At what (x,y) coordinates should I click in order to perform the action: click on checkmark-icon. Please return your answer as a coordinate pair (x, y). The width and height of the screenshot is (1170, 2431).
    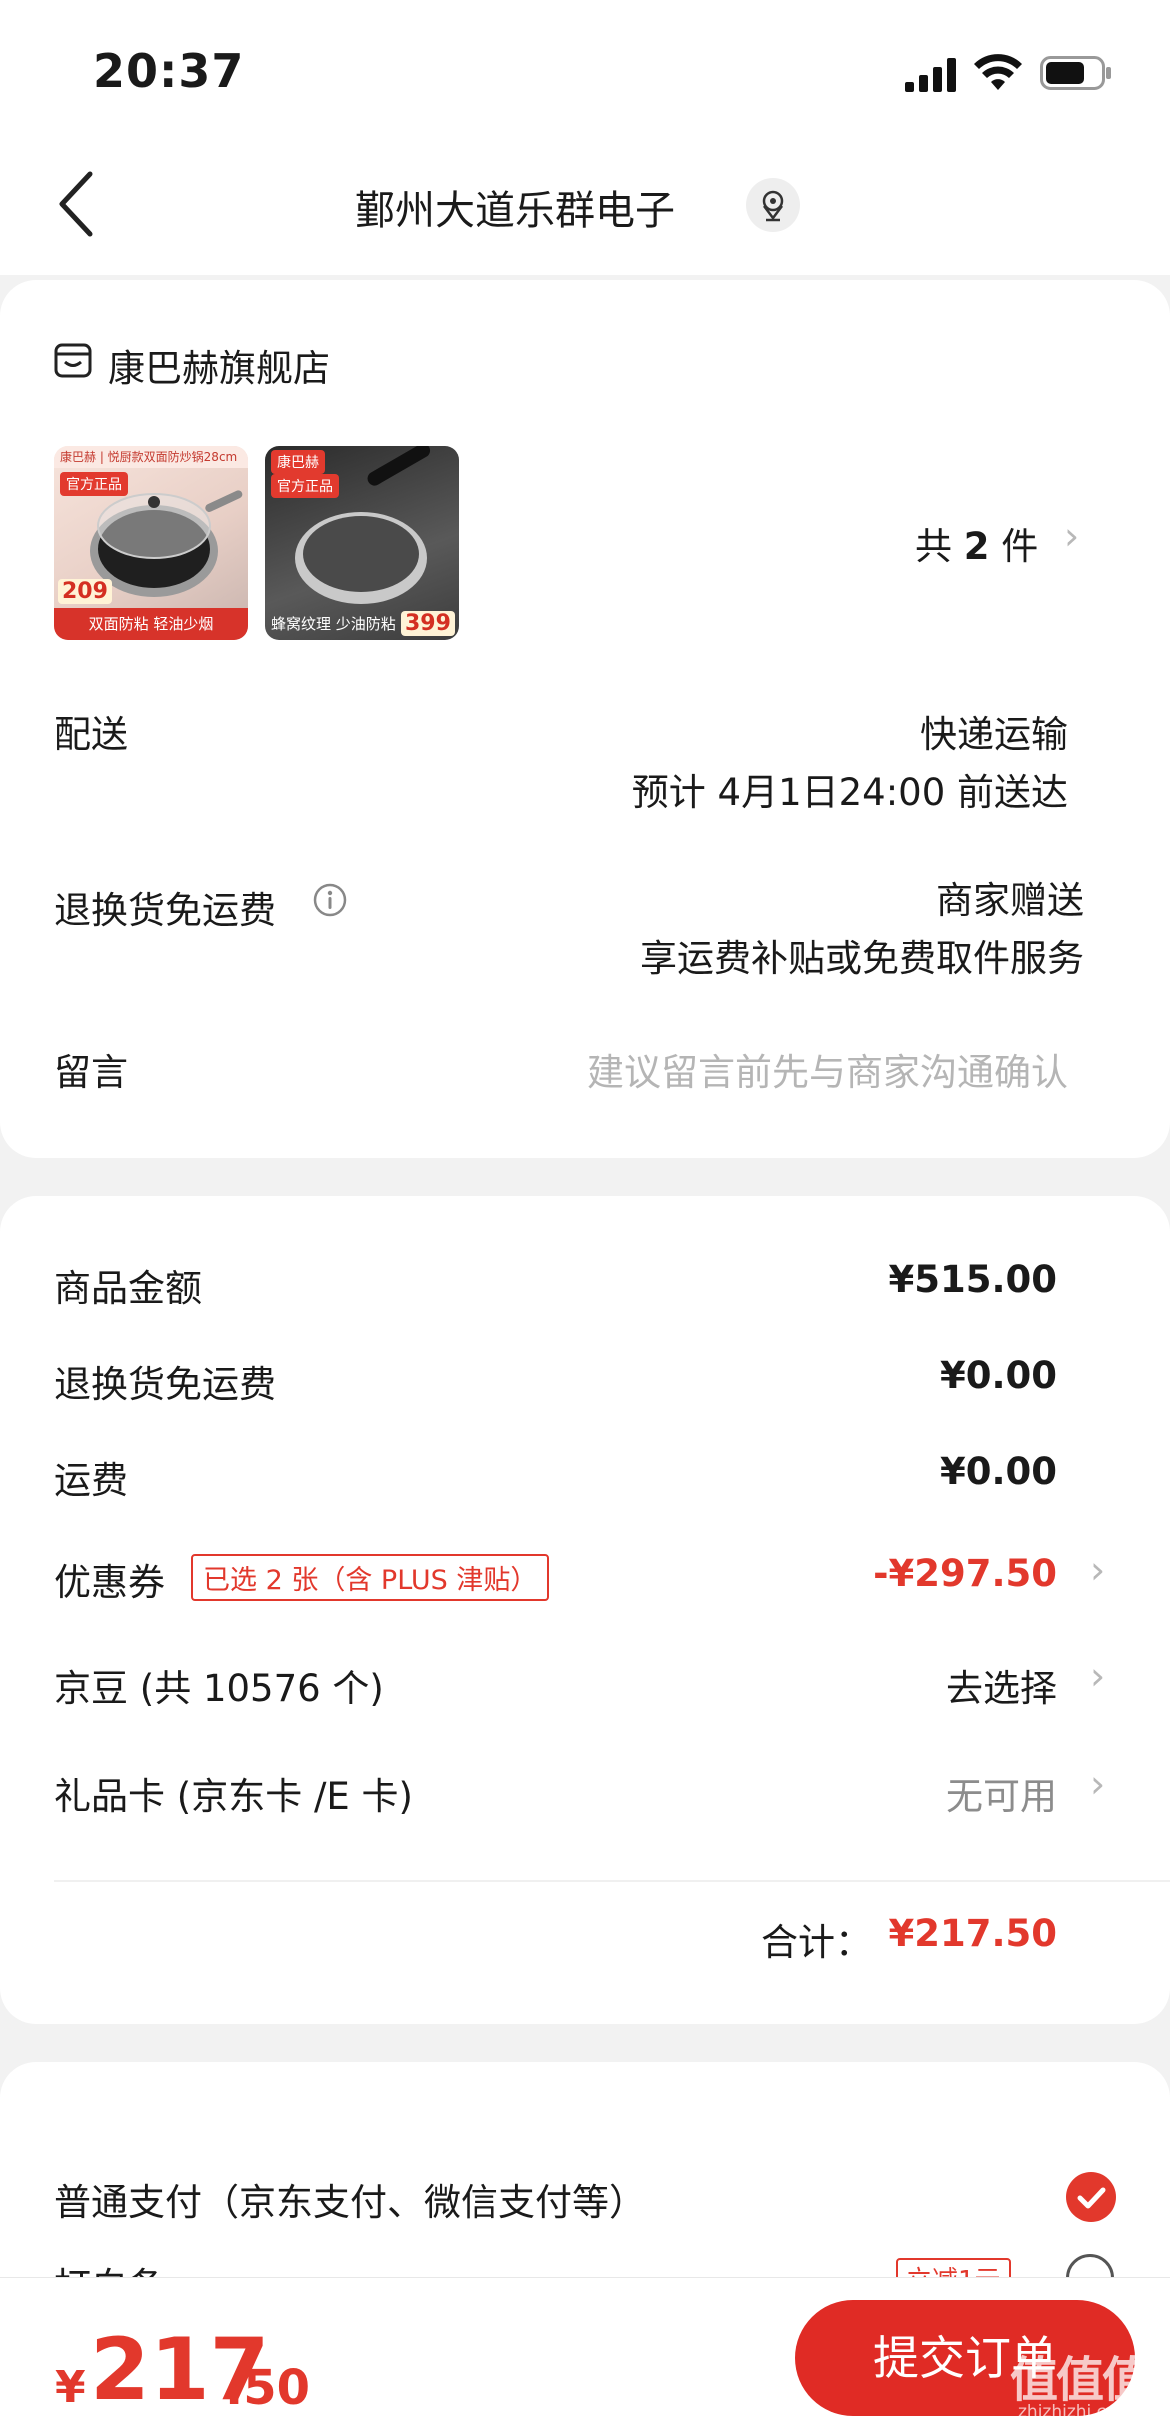
    Looking at the image, I should click on (1091, 2197).